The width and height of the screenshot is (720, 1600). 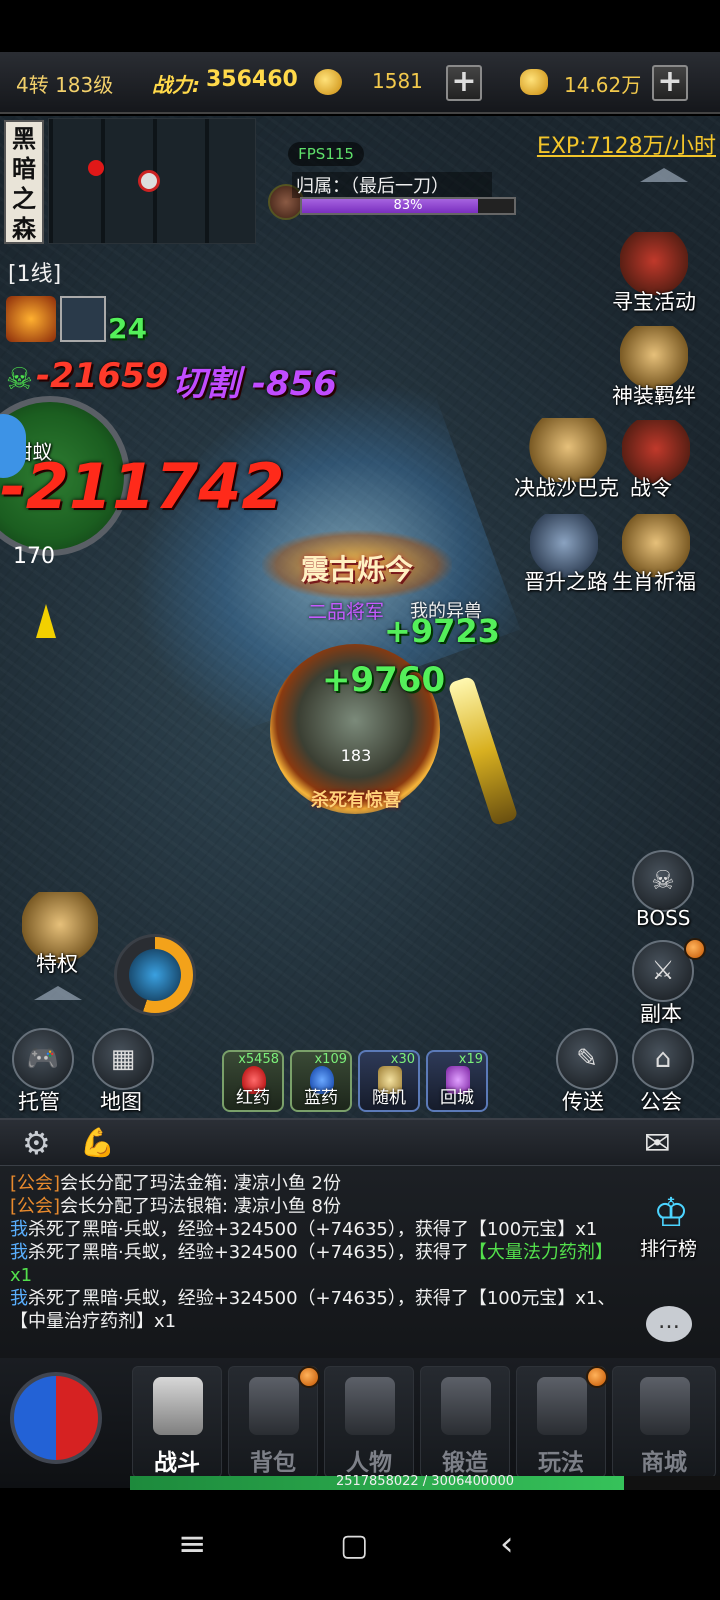 I want to click on boss-button: ☠, so click(x=663, y=881).